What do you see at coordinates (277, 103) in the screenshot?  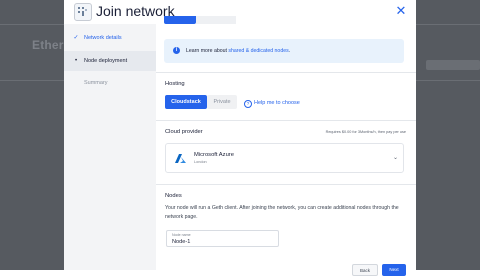 I see `help-link-label: Help me to choose` at bounding box center [277, 103].